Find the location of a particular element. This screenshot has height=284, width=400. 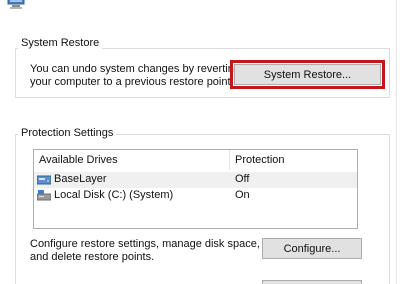

column-separator is located at coordinates (229, 160).